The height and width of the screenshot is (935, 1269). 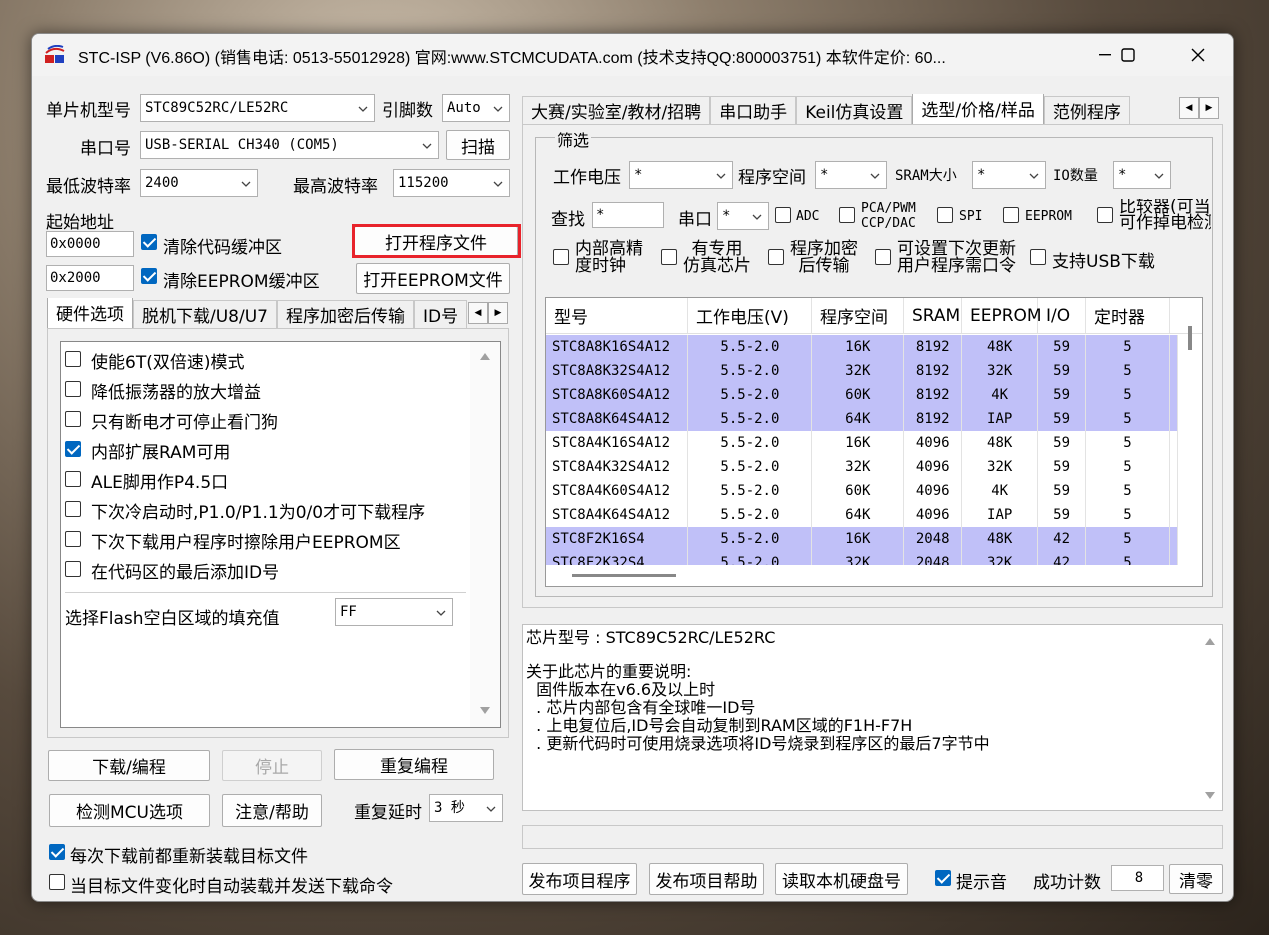 I want to click on left-tab-scroller: ◀ ▶, so click(x=488, y=313).